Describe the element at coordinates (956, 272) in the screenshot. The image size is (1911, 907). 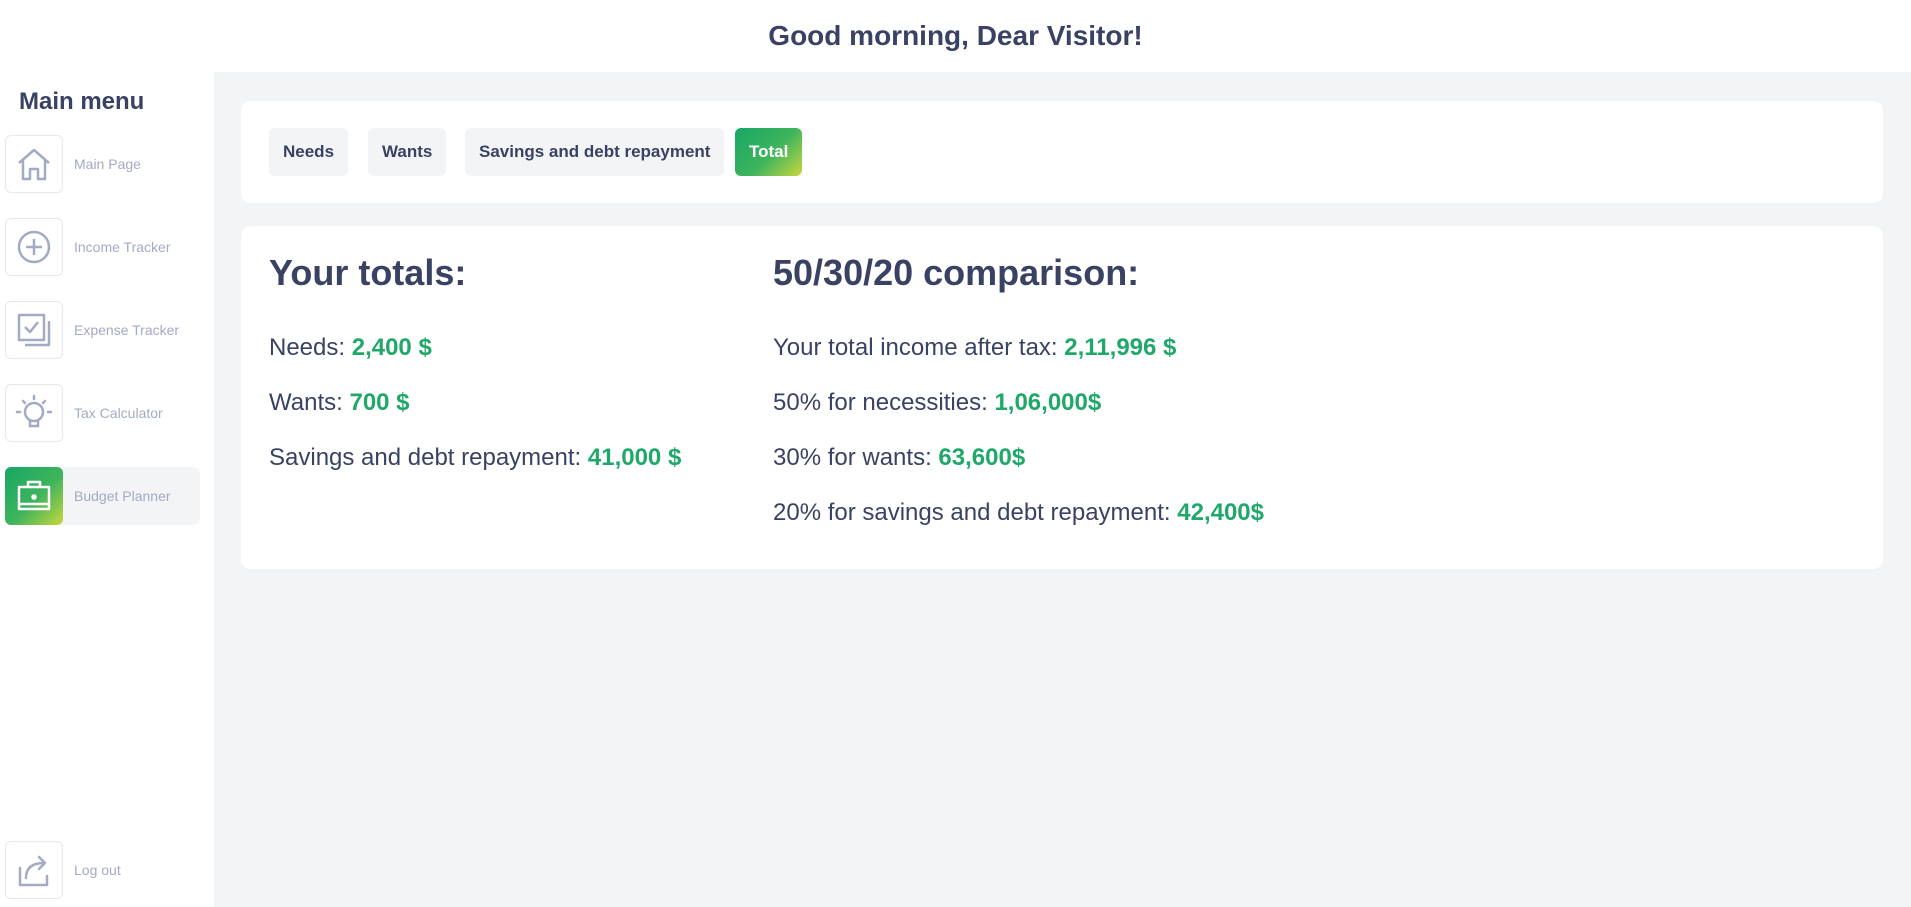
I see `comparison-heading: 50/30/20 comparison:` at that location.